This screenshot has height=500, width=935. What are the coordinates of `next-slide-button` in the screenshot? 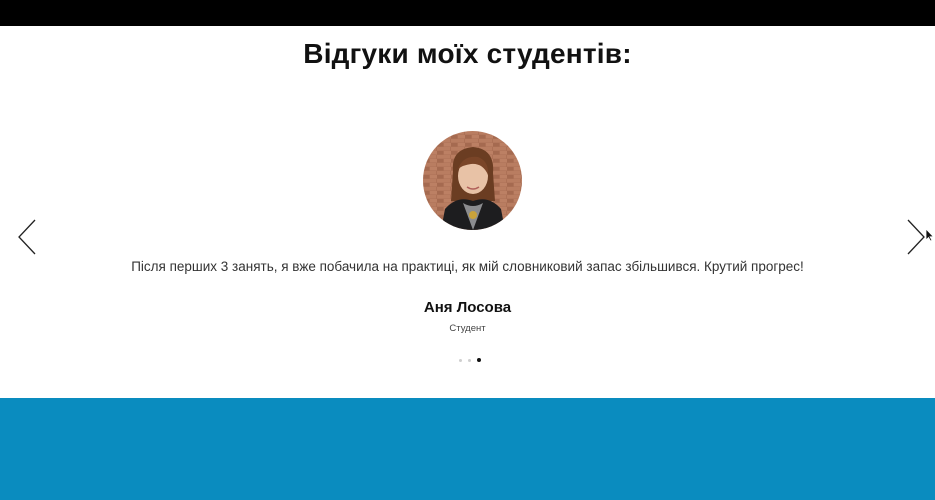 It's located at (916, 237).